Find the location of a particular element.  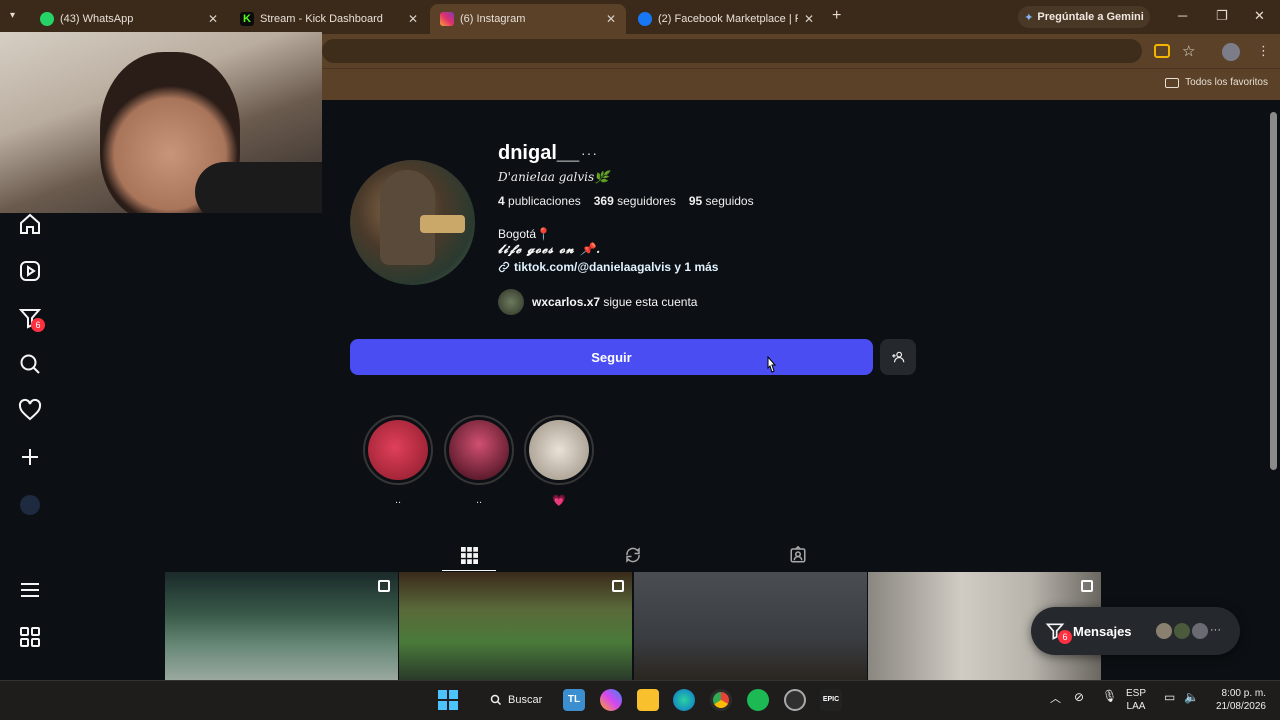

taskbar-search: Buscar is located at coordinates (515, 700).